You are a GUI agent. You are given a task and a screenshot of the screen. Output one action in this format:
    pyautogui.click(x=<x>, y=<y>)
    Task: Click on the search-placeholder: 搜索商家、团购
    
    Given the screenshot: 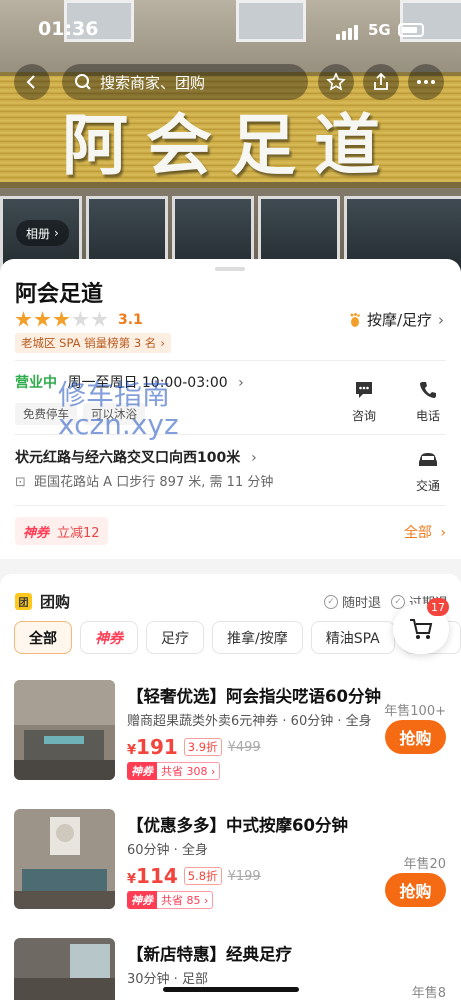 What is the action you would take?
    pyautogui.click(x=153, y=82)
    